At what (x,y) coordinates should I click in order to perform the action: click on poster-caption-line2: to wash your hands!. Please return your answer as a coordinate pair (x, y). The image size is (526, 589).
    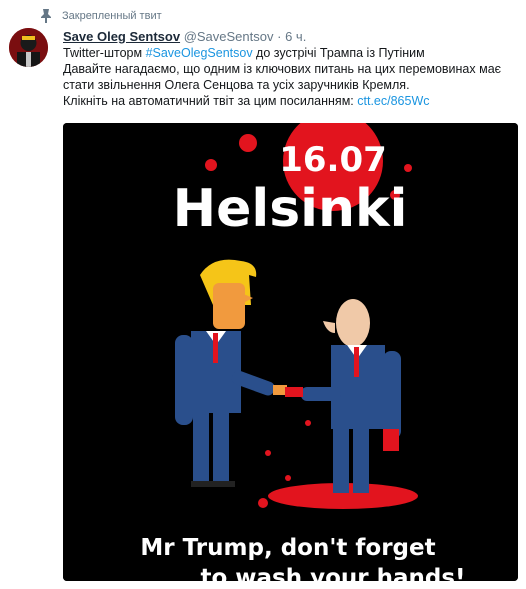
    Looking at the image, I should click on (332, 573).